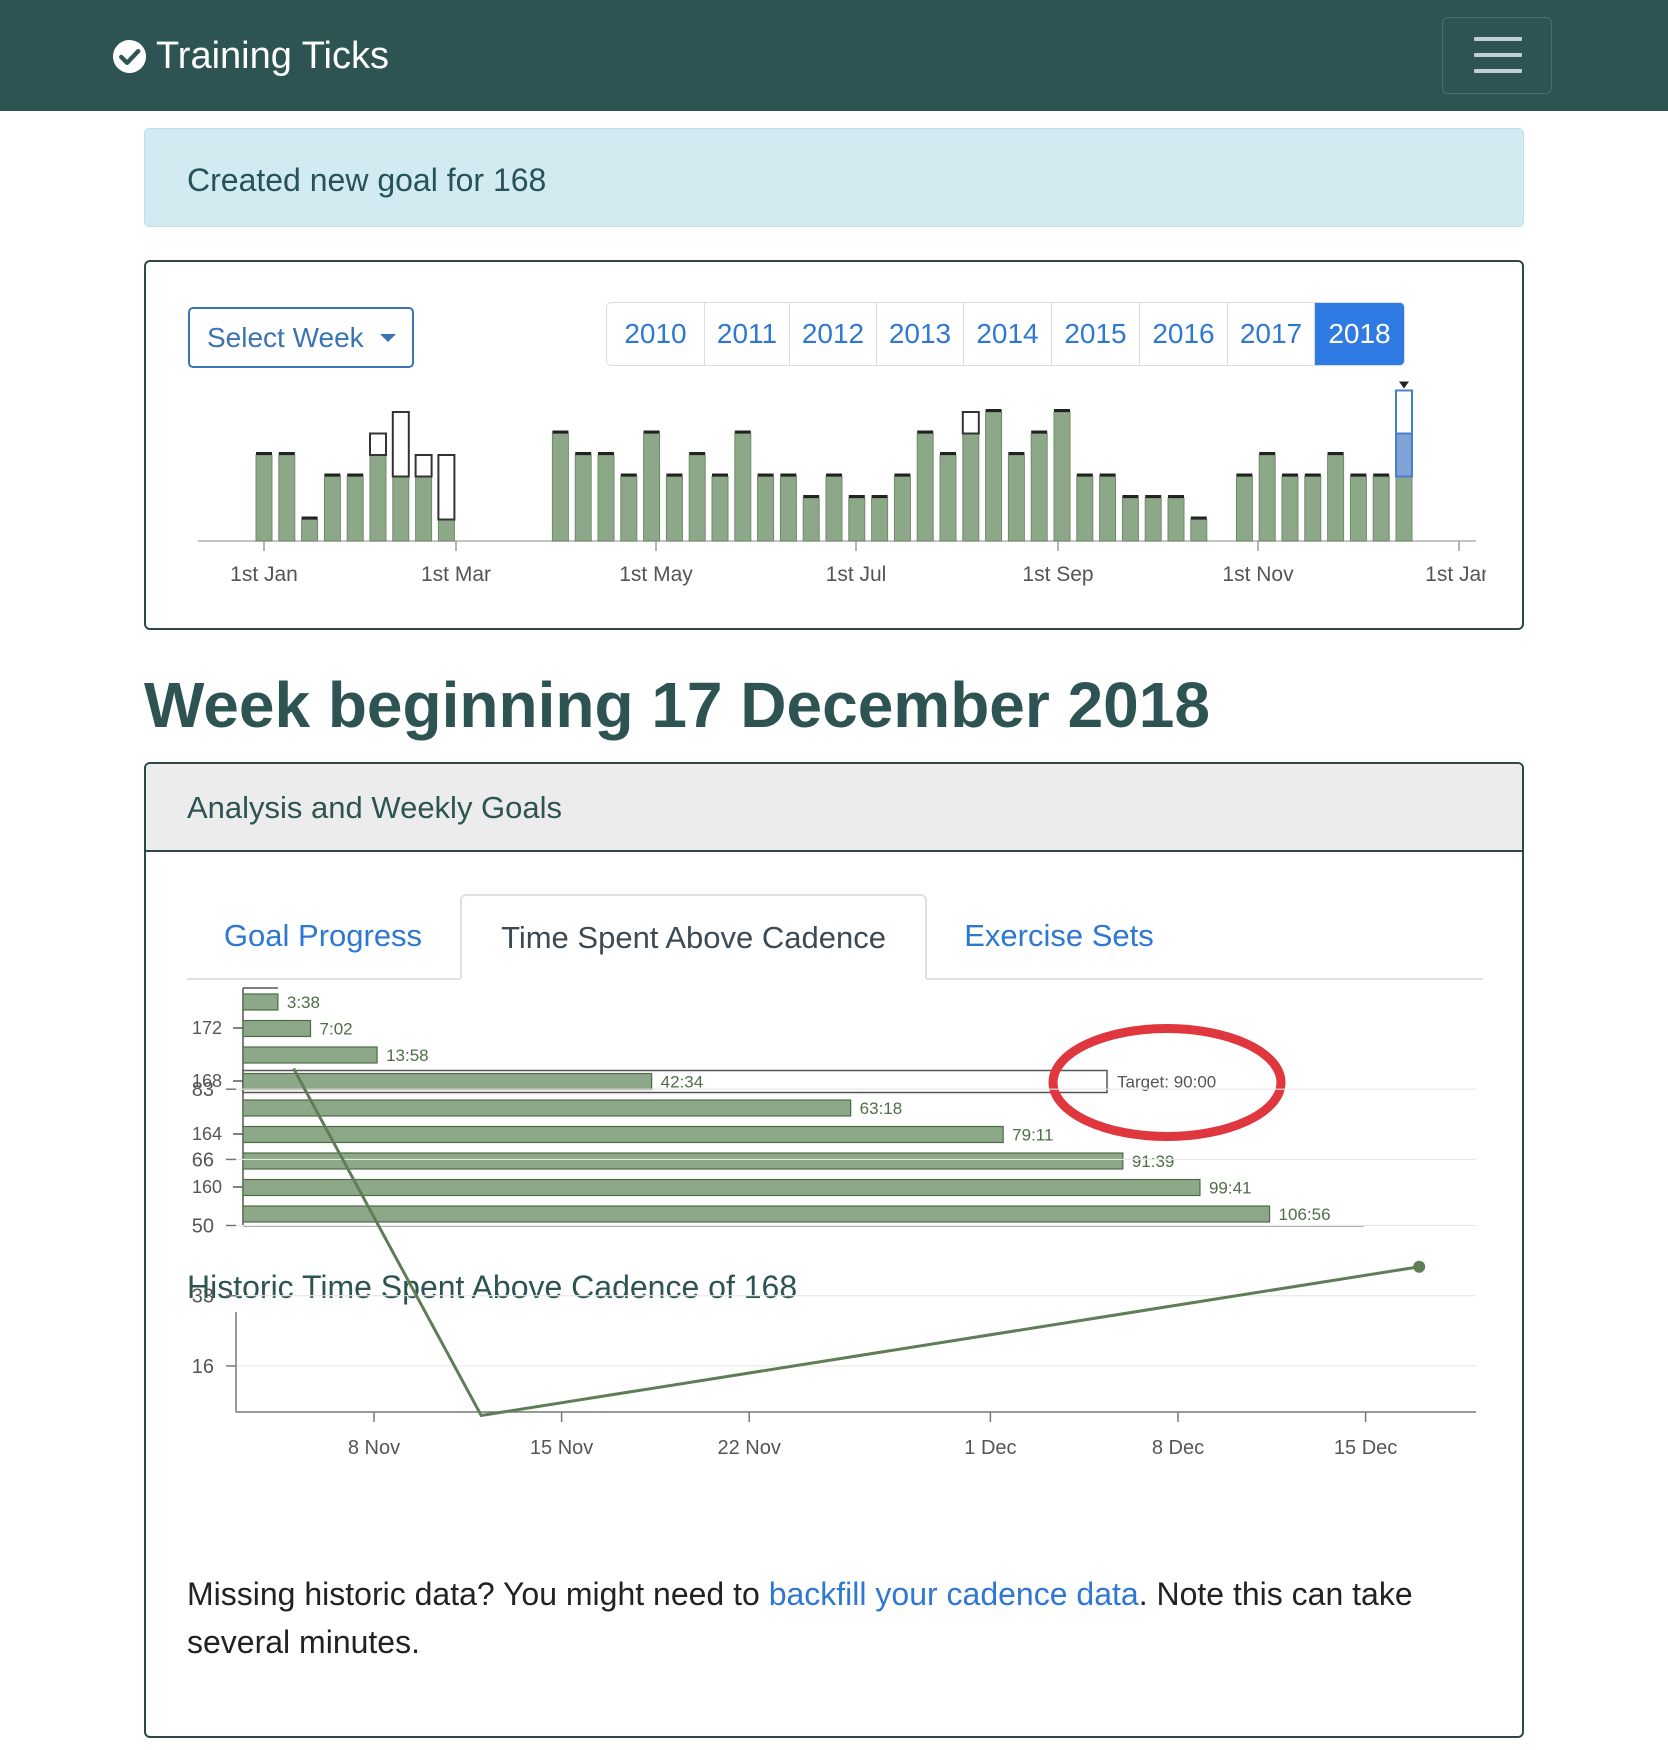 The width and height of the screenshot is (1668, 1750). Describe the element at coordinates (856, 1242) in the screenshot. I see `historic-series-line` at that location.